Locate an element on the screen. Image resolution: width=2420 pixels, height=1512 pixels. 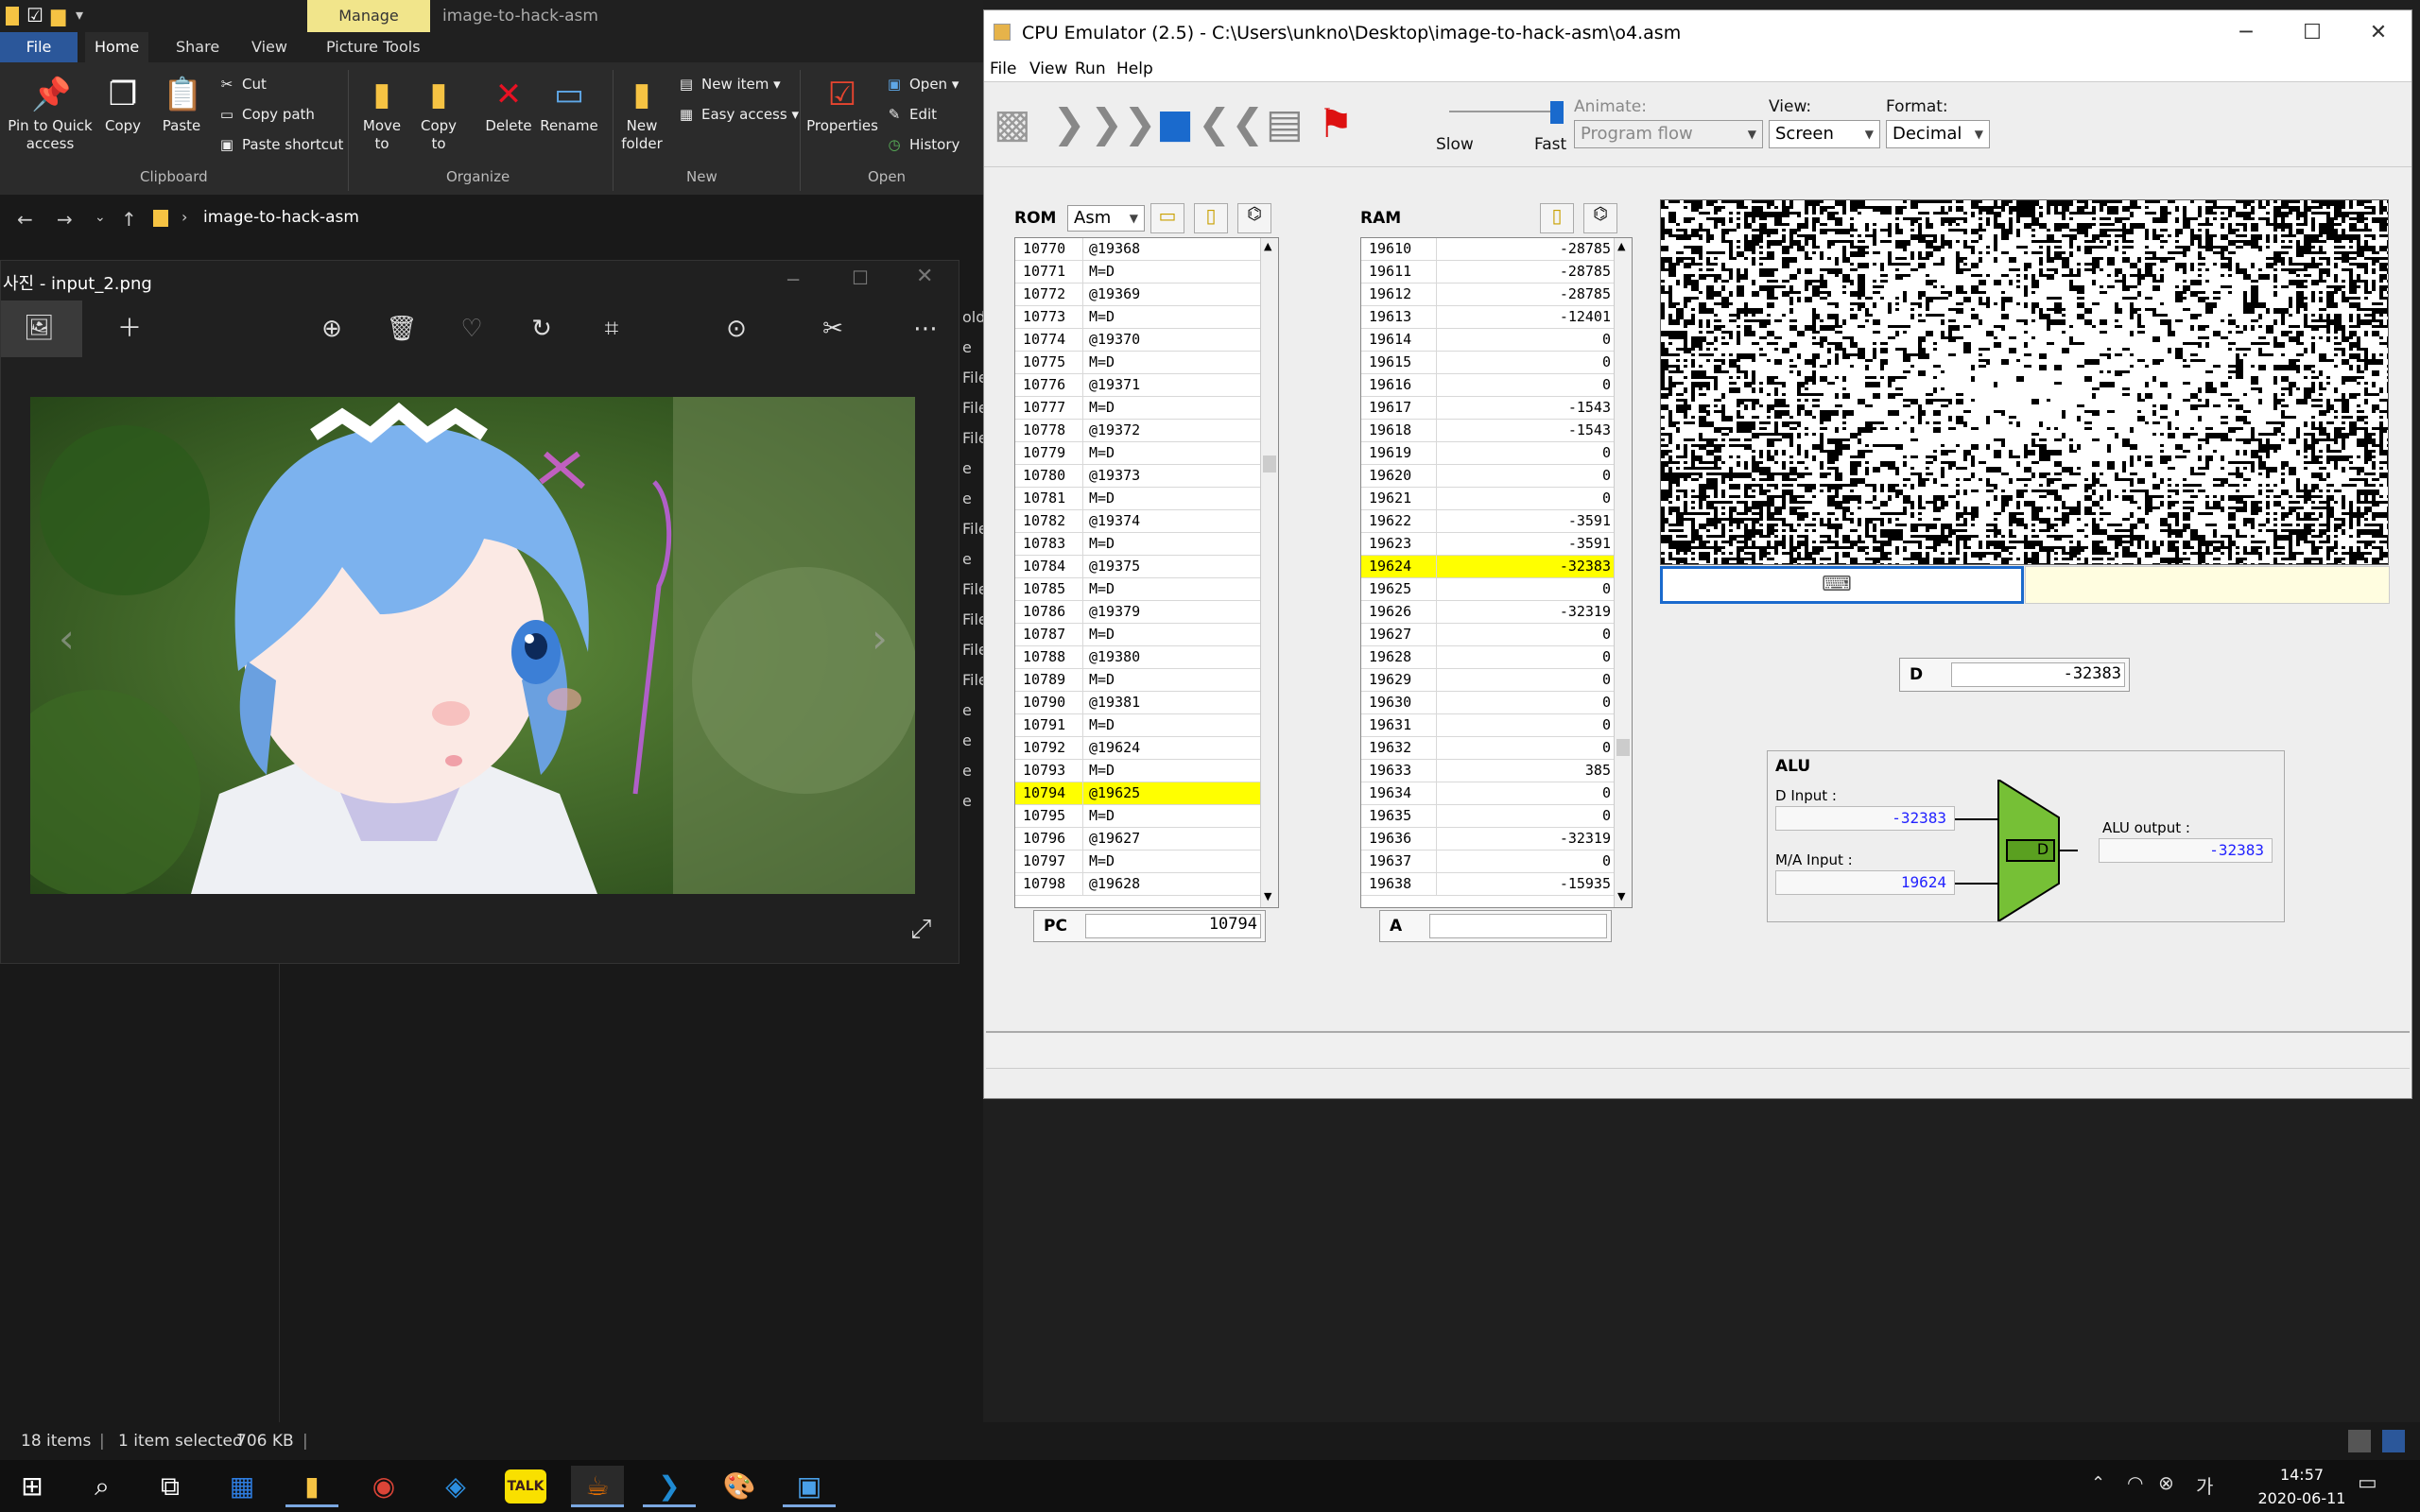
rom-row: 10792 @19624 is located at coordinates (1138, 748).